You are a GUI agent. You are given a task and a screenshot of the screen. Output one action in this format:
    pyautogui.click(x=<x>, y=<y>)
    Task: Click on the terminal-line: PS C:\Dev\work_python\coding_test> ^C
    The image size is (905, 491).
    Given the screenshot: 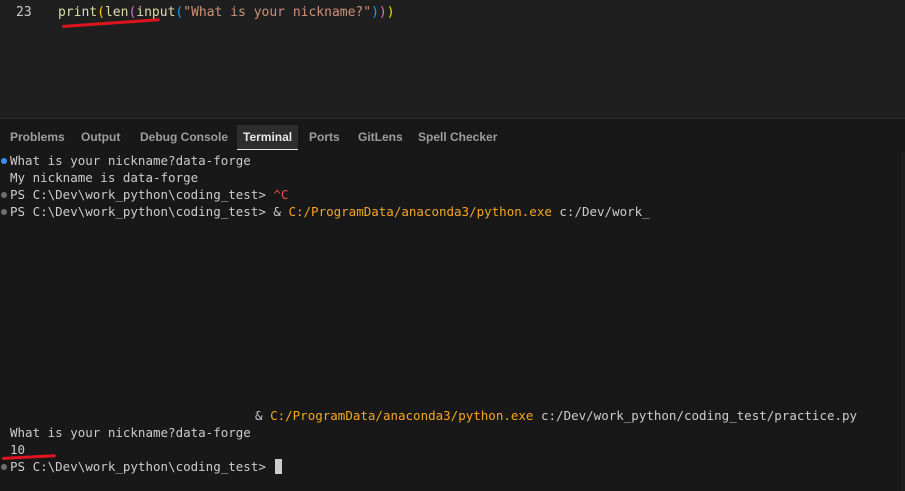 What is the action you would take?
    pyautogui.click(x=149, y=194)
    